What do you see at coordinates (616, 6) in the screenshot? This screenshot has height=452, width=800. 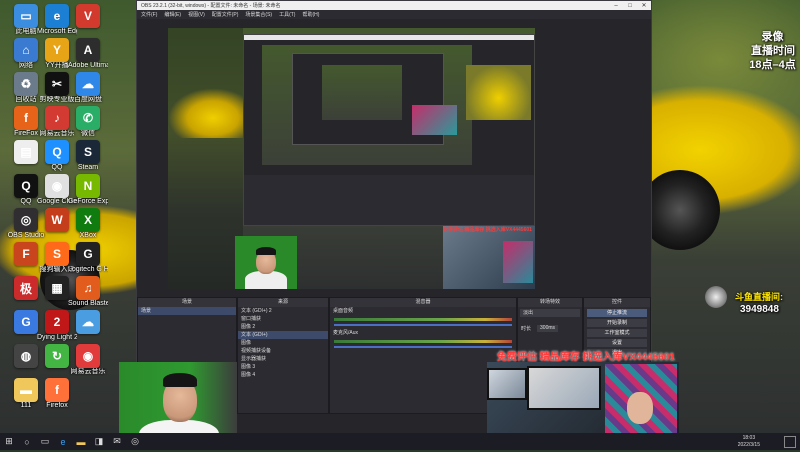 I see `minimize-icon: –` at bounding box center [616, 6].